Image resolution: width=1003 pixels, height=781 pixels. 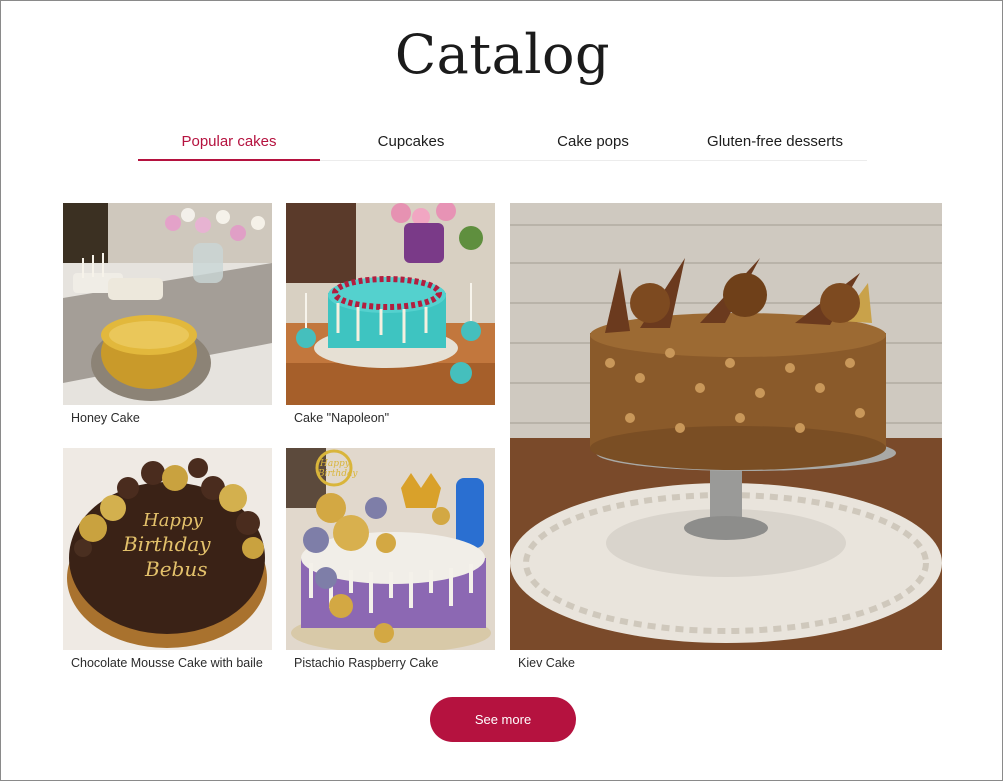 What do you see at coordinates (411, 144) in the screenshot?
I see `tab-cupcakes: Cupcakes` at bounding box center [411, 144].